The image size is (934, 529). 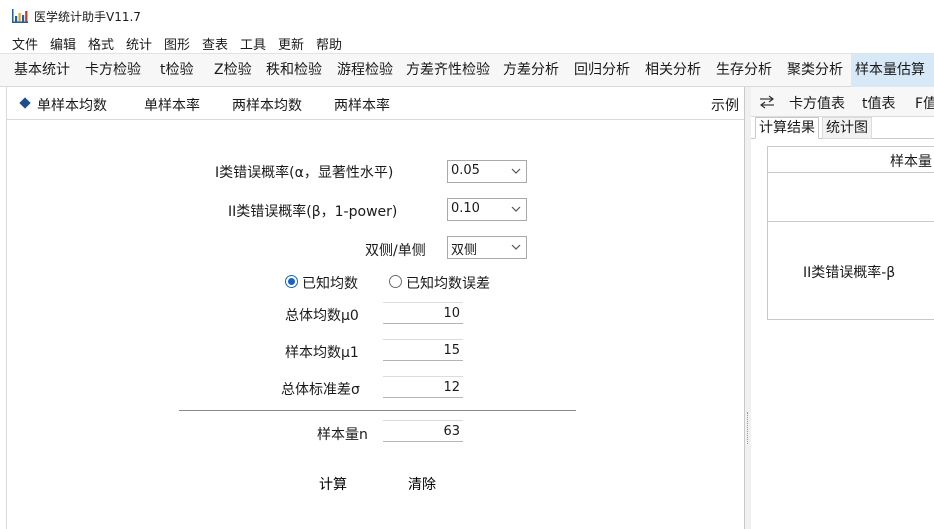 I want to click on radio-known-mean-label: 已知均数, so click(x=330, y=283).